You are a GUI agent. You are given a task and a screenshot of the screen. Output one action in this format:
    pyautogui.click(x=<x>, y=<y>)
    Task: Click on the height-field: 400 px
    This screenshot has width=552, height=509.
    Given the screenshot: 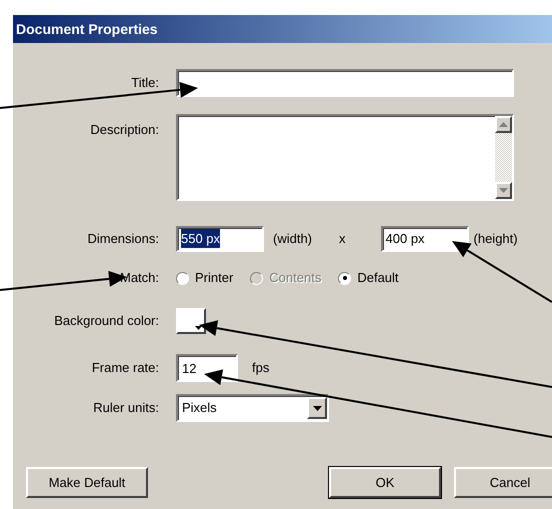 What is the action you would take?
    pyautogui.click(x=424, y=239)
    